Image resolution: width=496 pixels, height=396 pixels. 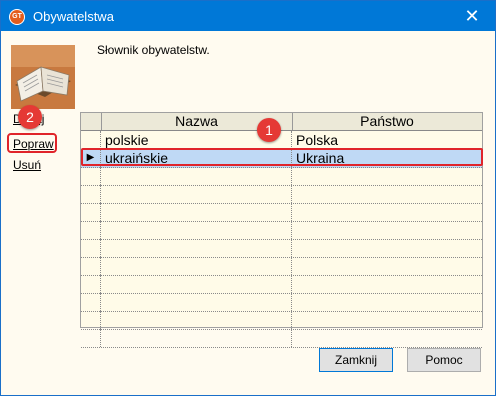 What do you see at coordinates (73, 16) in the screenshot?
I see `window-title: Obywatelstwa` at bounding box center [73, 16].